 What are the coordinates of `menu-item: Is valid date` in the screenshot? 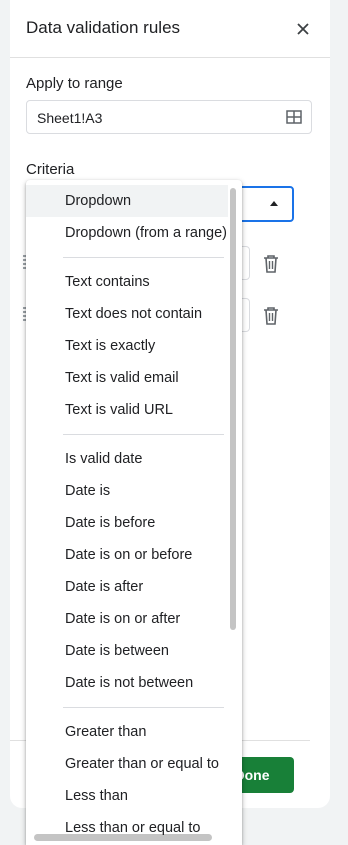 It's located at (127, 459).